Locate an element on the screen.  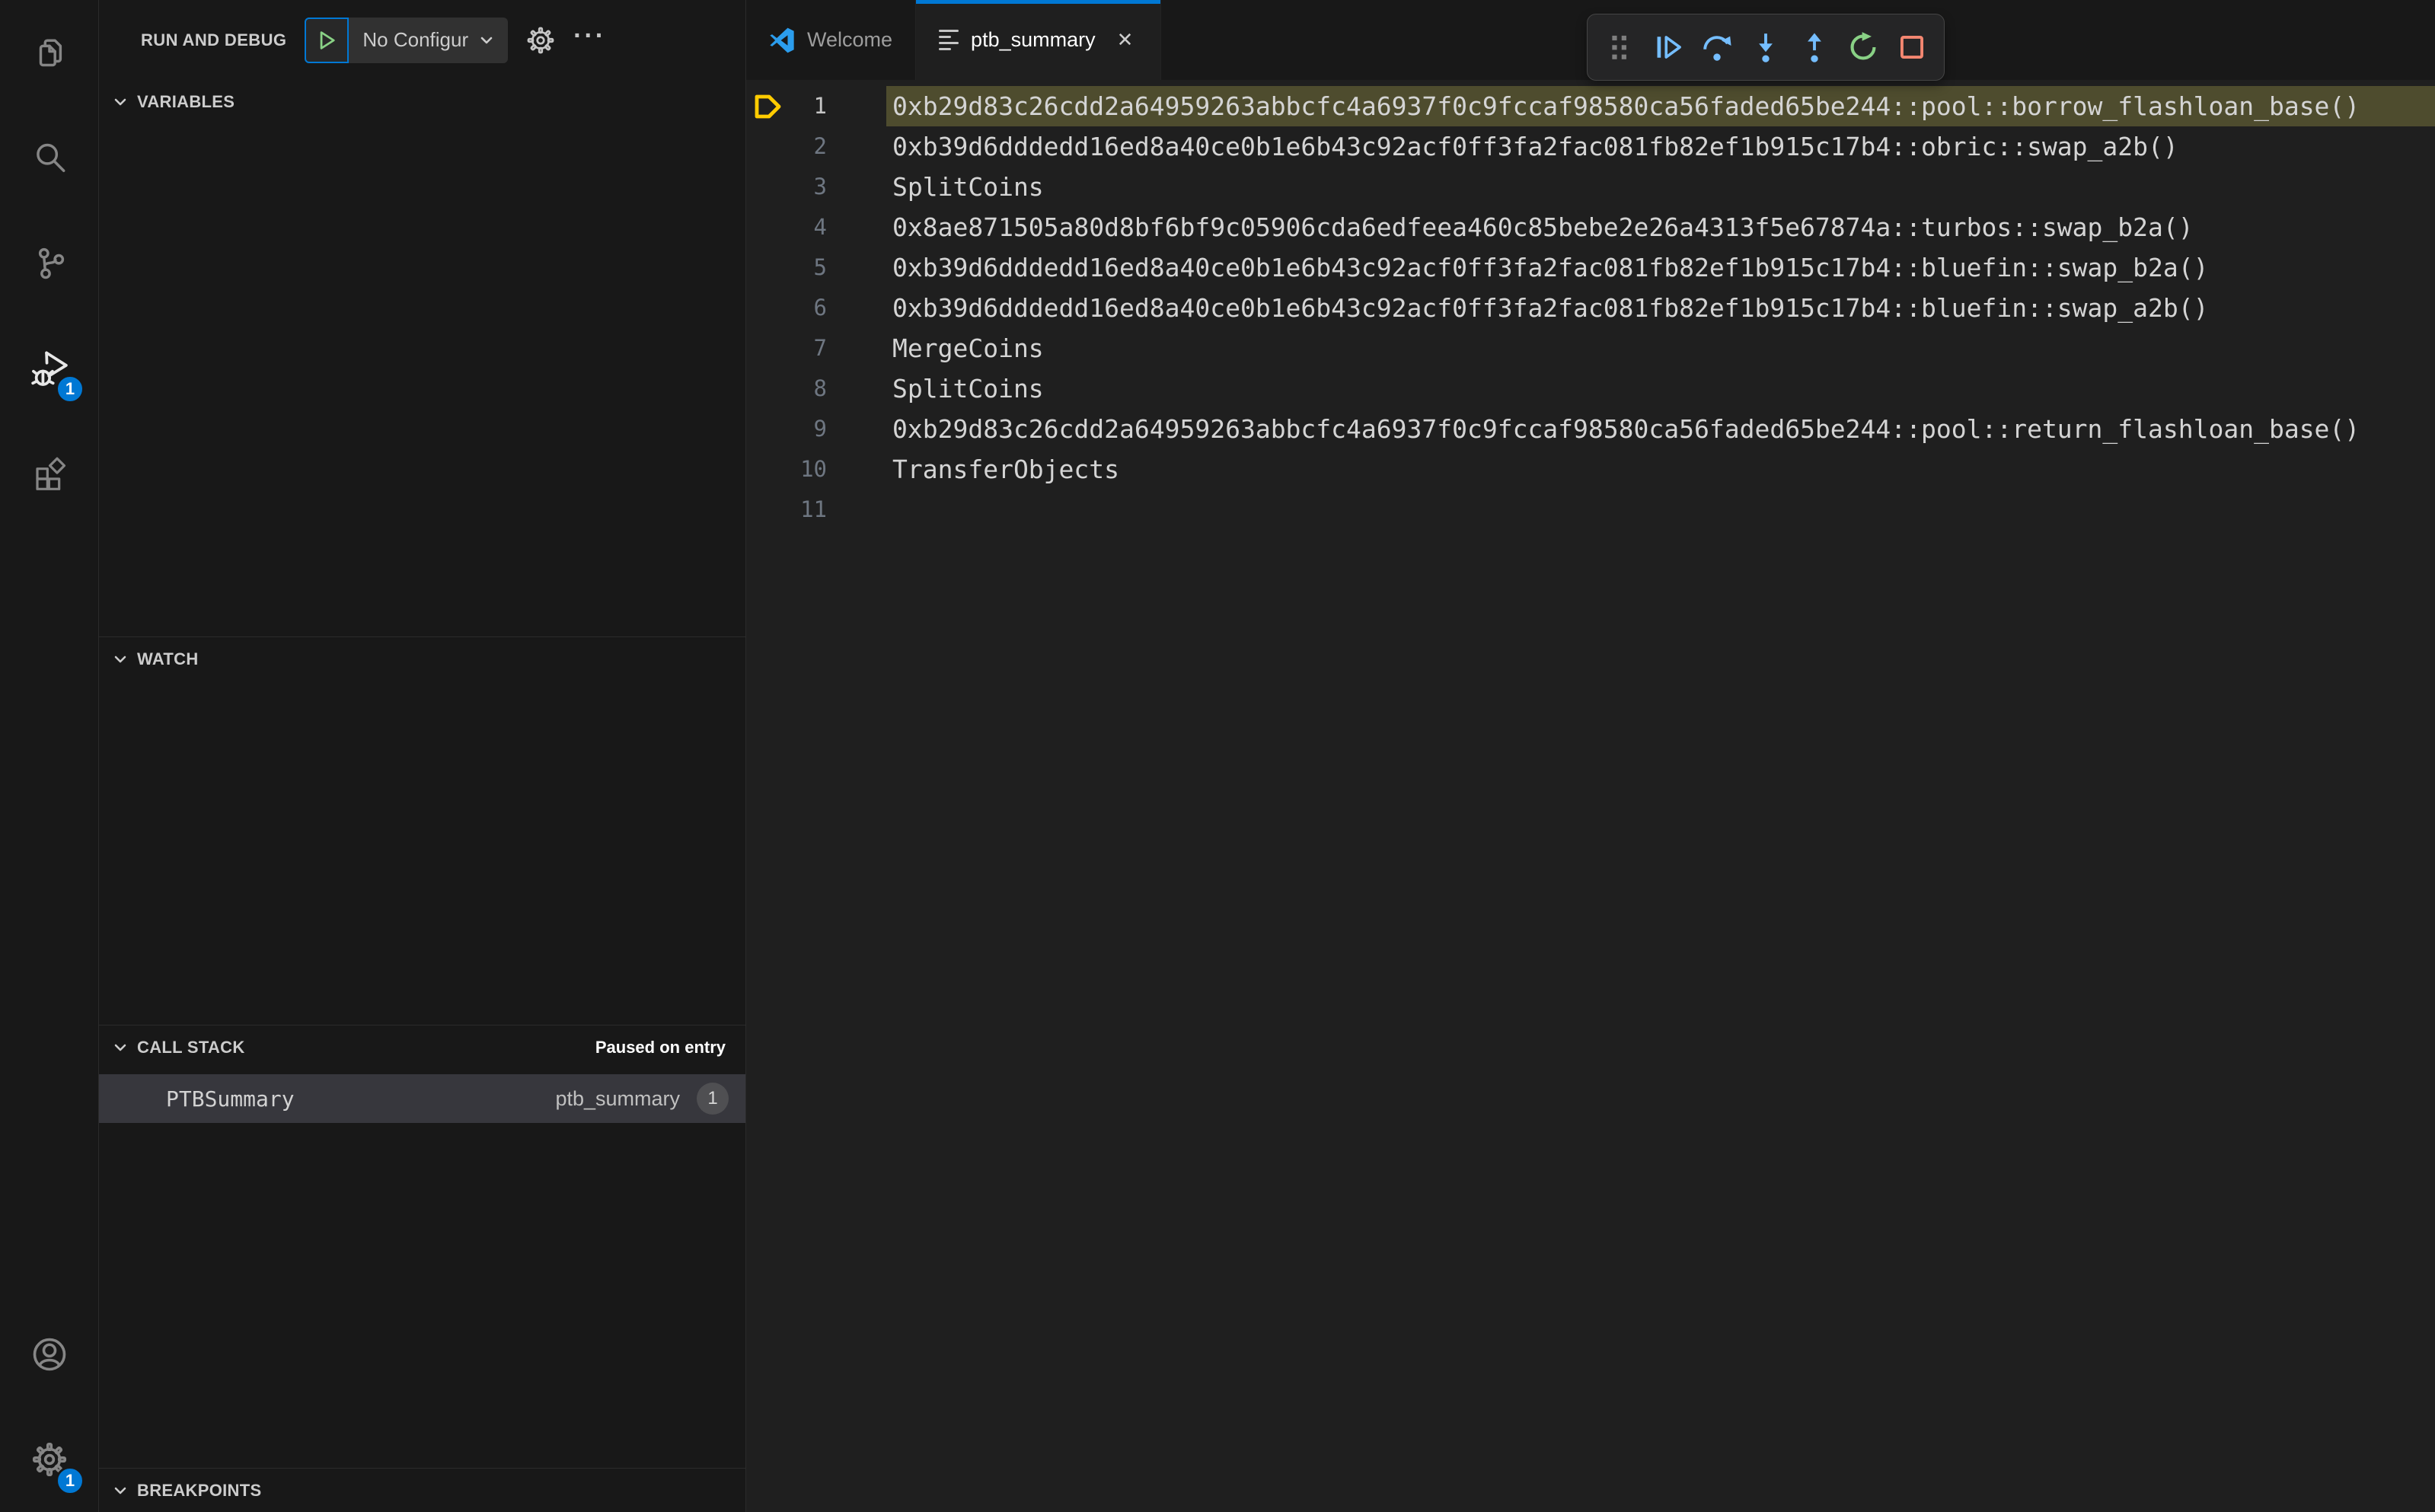
play-icon is located at coordinates (328, 39).